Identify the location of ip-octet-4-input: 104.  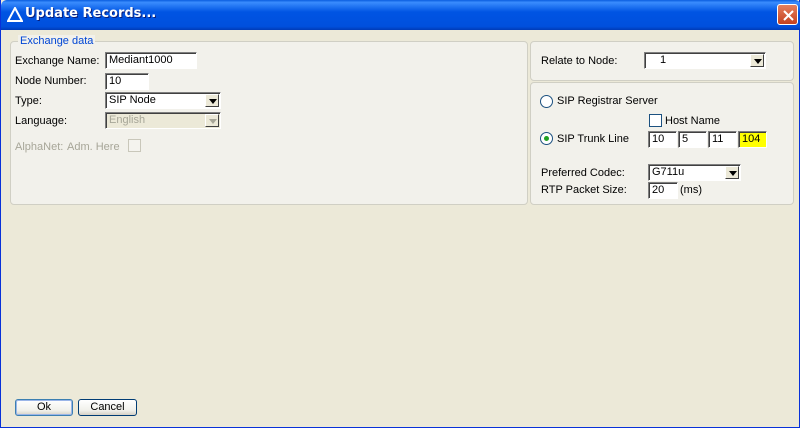
(752, 139).